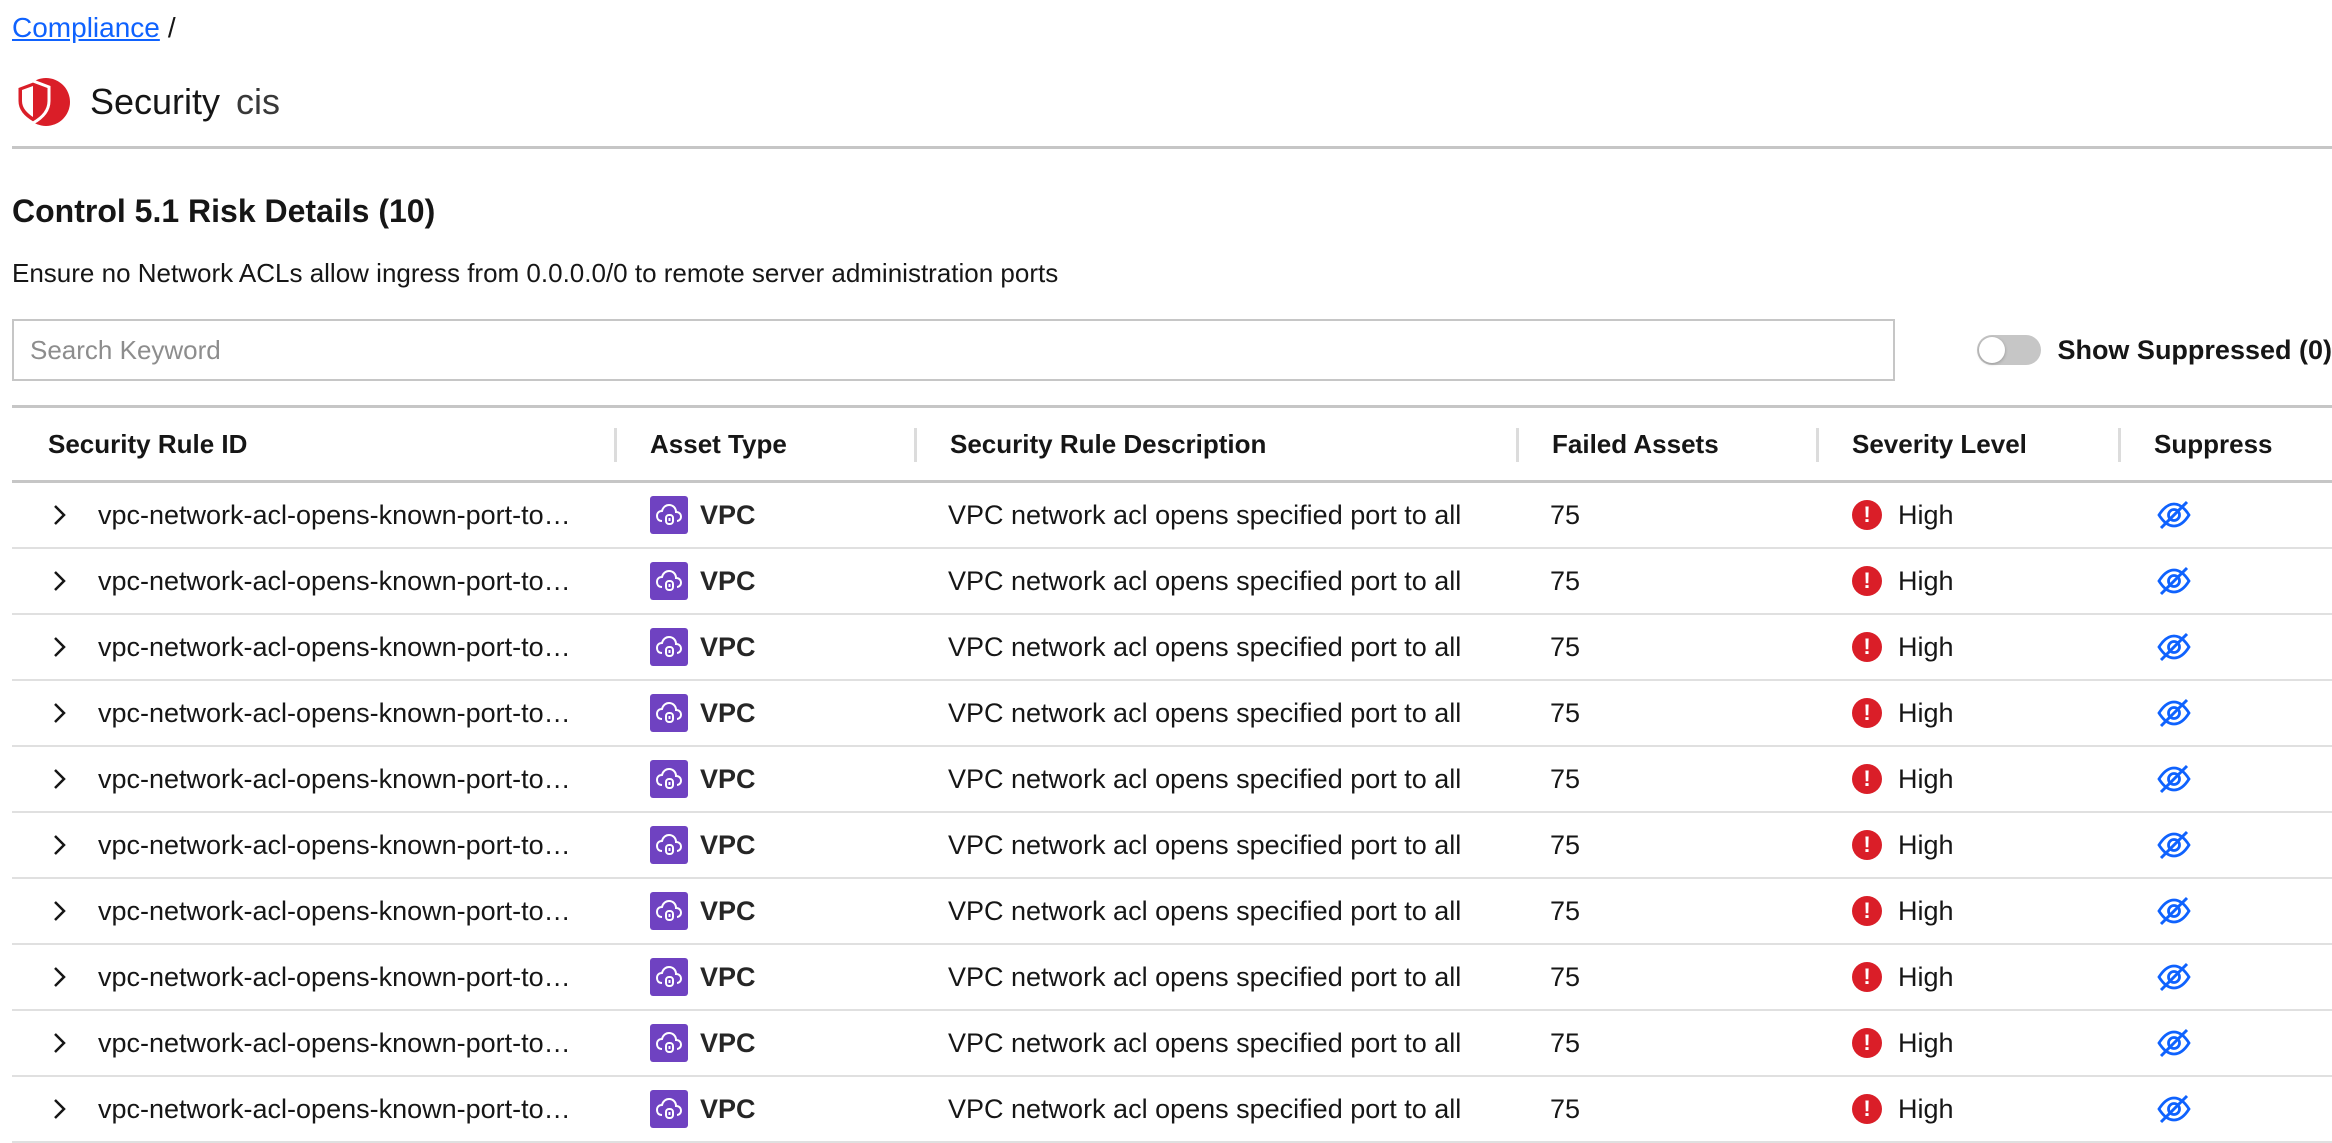 This screenshot has height=1143, width=2332. Describe the element at coordinates (1172, 106) in the screenshot. I see `page-header: Security cis` at that location.